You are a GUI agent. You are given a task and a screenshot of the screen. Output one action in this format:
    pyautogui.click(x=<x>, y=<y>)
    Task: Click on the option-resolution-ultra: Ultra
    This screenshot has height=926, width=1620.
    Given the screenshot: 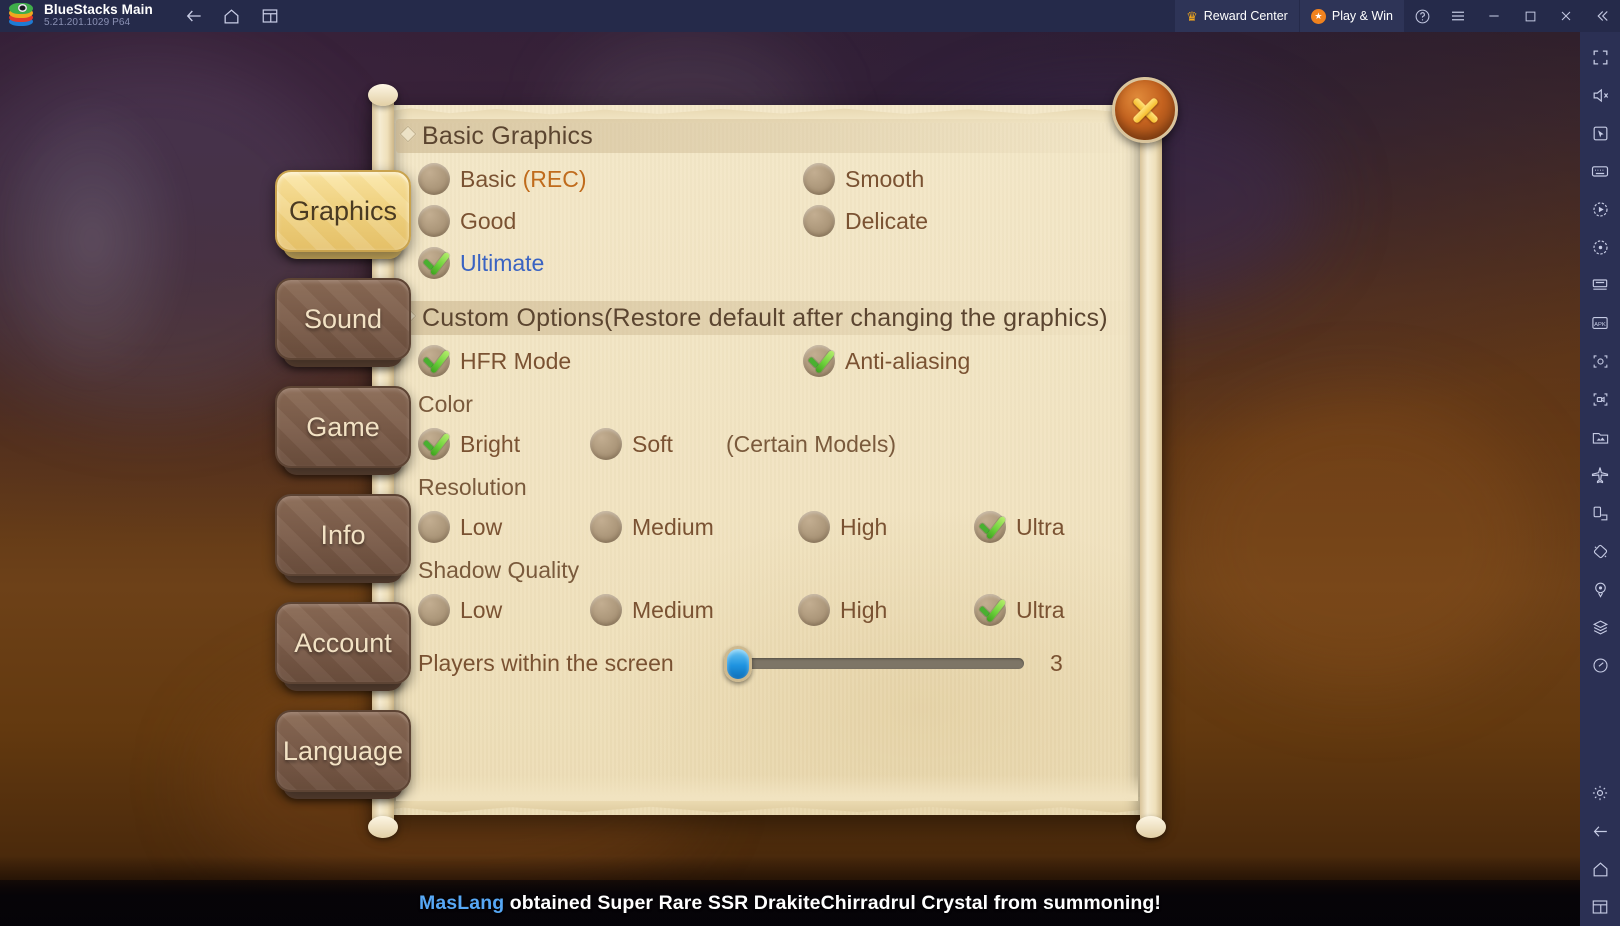 What is the action you would take?
    pyautogui.click(x=1019, y=527)
    